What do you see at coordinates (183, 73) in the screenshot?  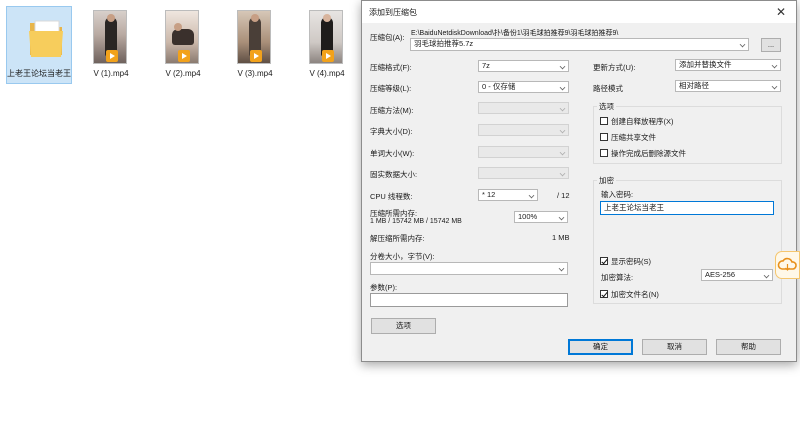 I see `video-label: V (2).mp4` at bounding box center [183, 73].